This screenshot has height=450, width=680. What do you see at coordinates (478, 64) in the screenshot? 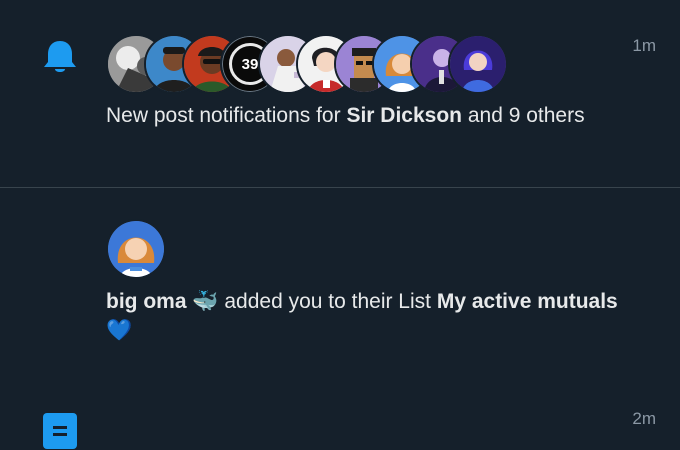
I see `avatar` at bounding box center [478, 64].